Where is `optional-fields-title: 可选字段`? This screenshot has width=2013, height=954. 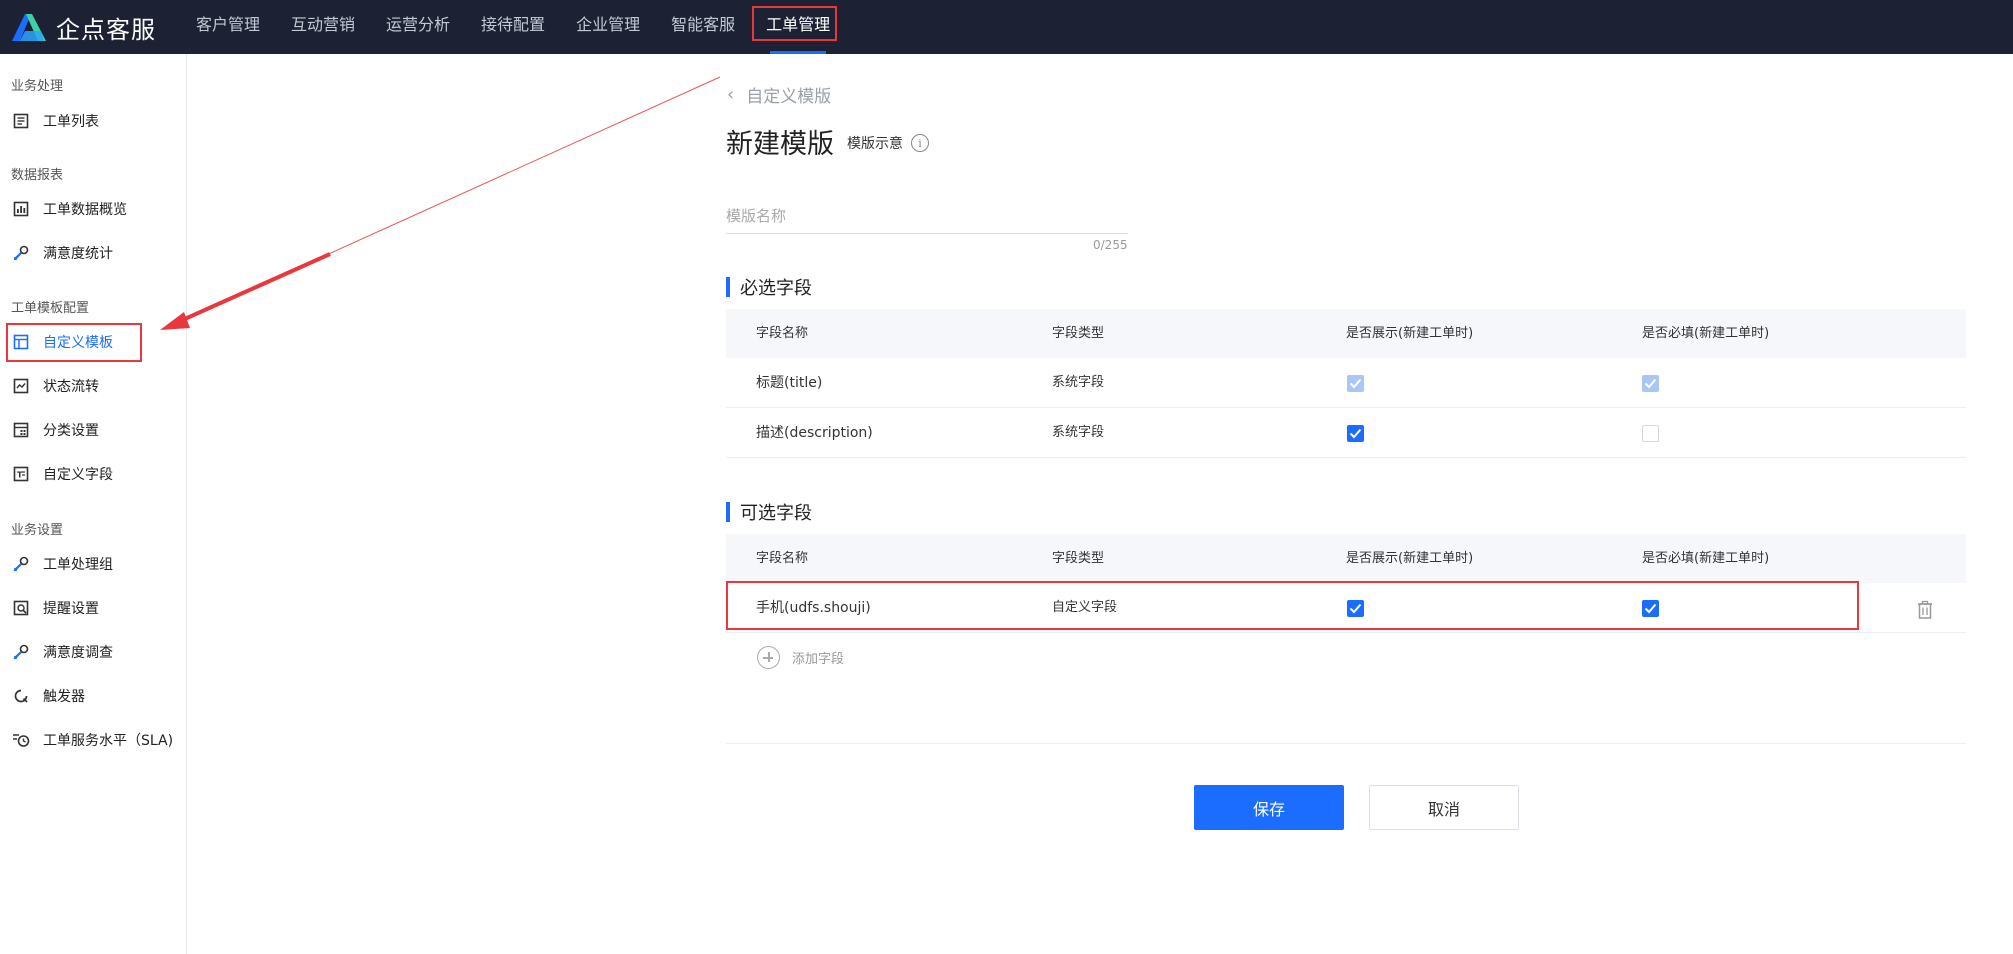
optional-fields-title: 可选字段 is located at coordinates (769, 512).